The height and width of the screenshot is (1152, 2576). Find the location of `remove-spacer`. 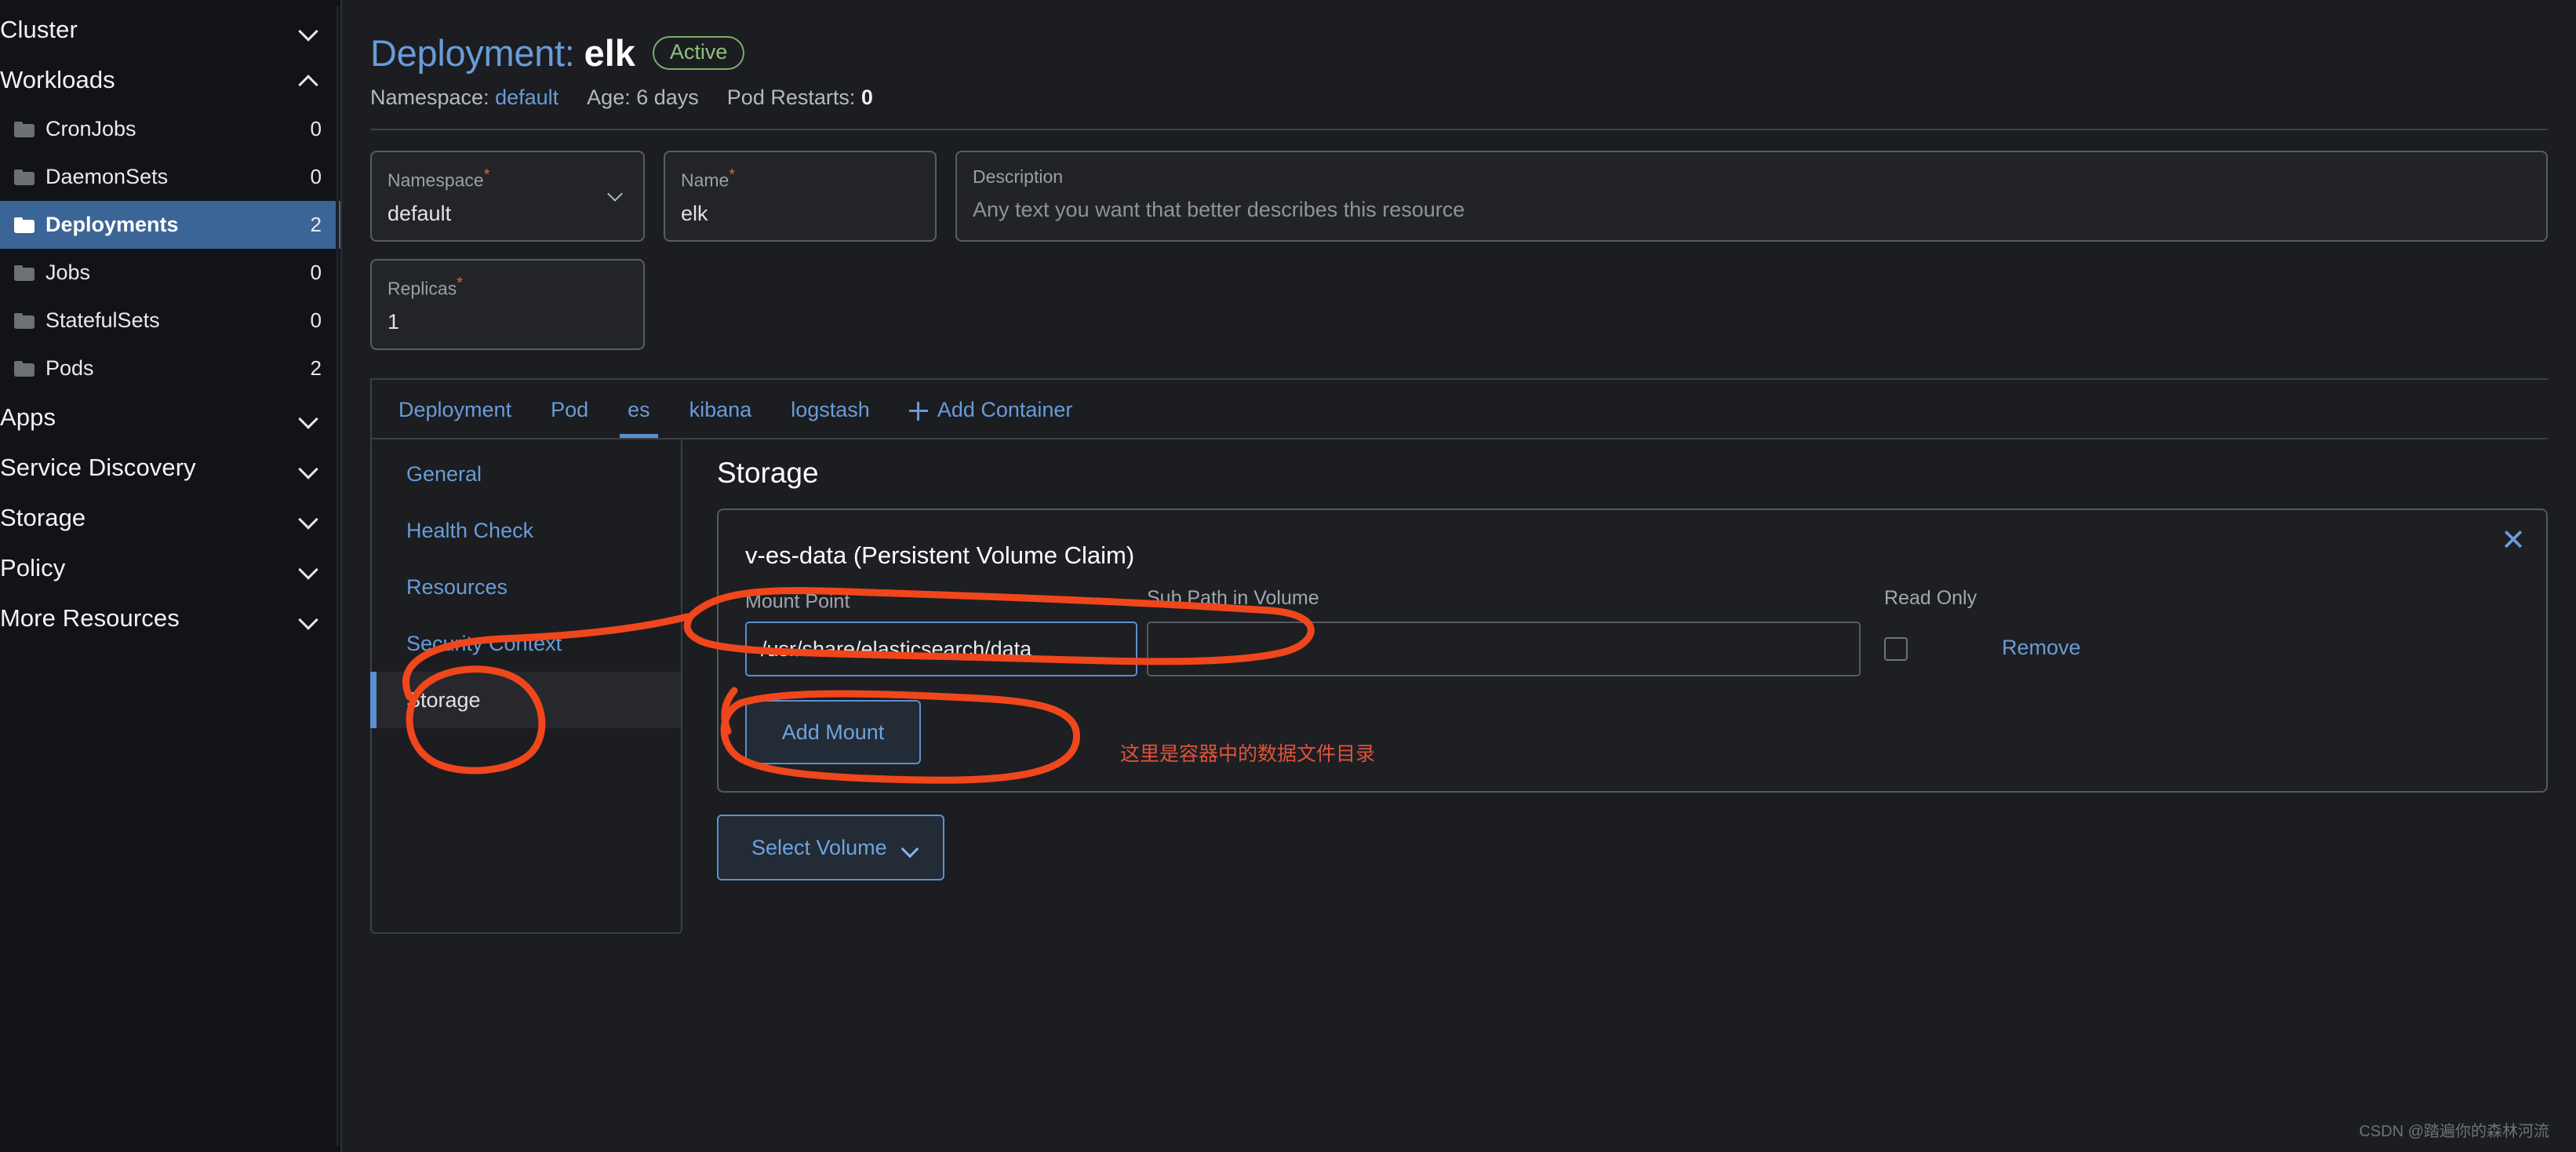

remove-spacer is located at coordinates (2262, 605).